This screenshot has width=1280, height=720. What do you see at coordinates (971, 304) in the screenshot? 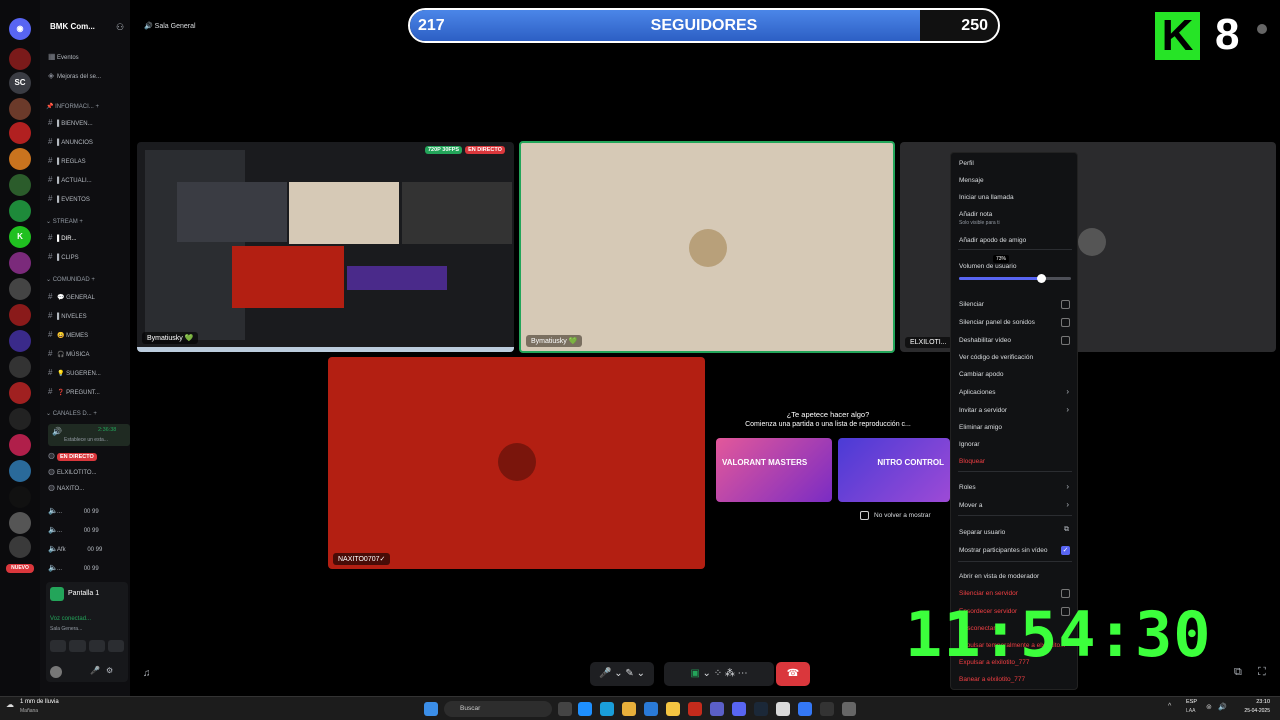
I see `menu-item-mute: Silenciar` at bounding box center [971, 304].